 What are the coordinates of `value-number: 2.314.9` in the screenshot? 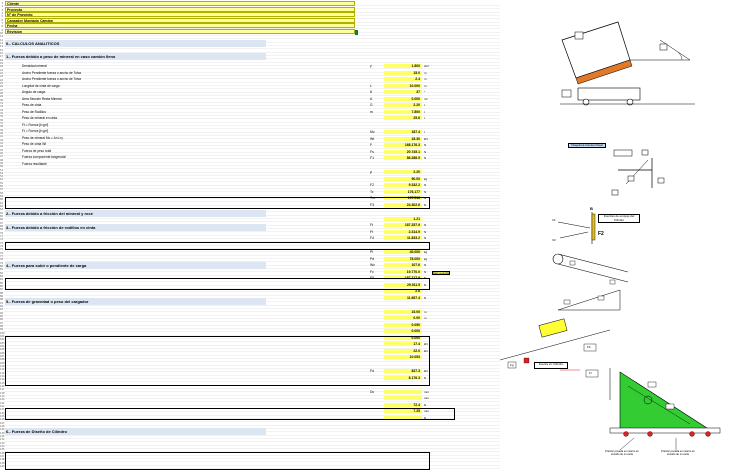 It's located at (402, 232).